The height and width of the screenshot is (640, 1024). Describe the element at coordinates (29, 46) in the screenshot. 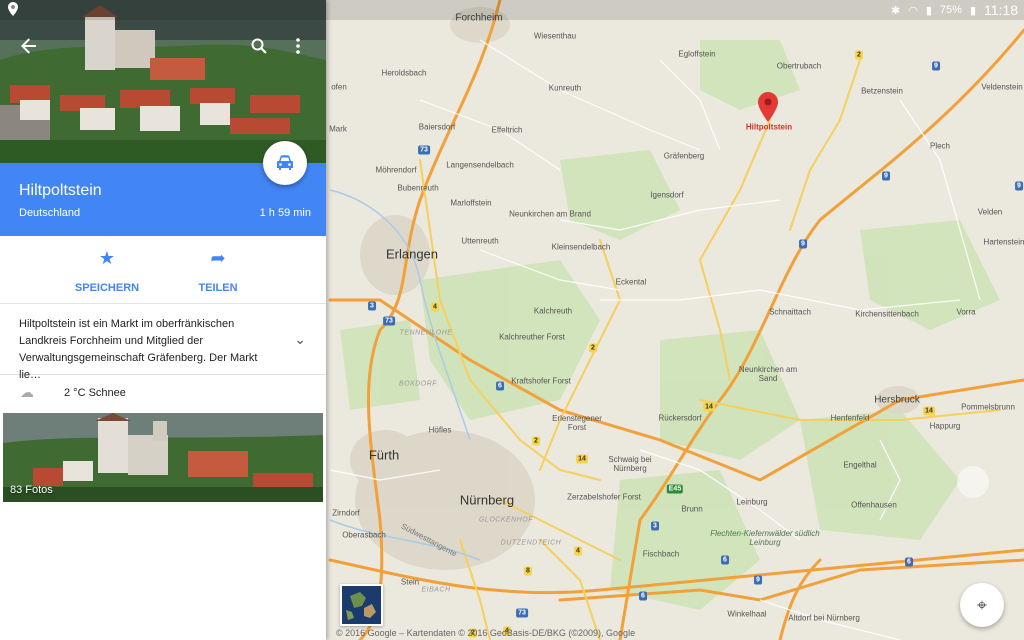

I see `back-arrow-icon` at that location.